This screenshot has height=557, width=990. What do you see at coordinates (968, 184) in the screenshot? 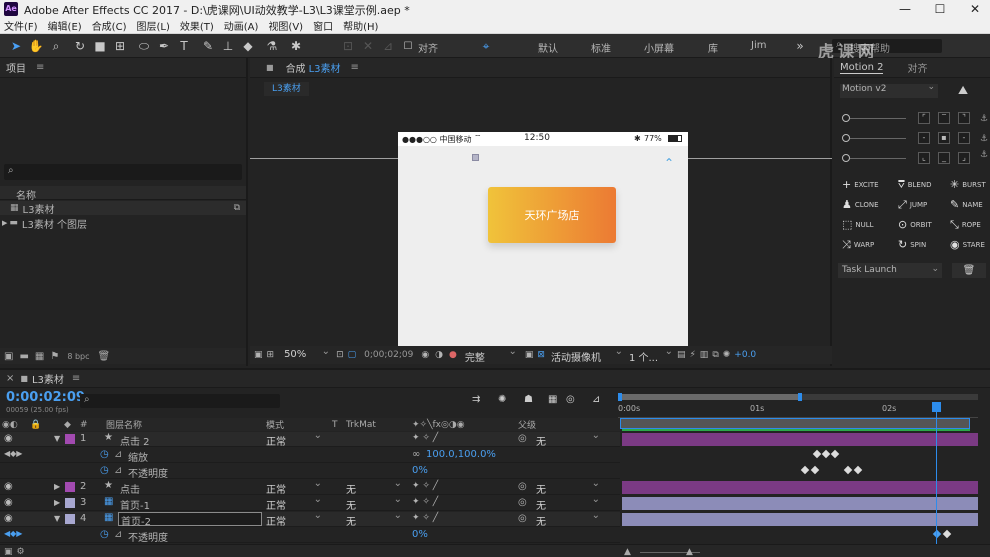
I see `burst-button: ✳ BURST` at bounding box center [968, 184].